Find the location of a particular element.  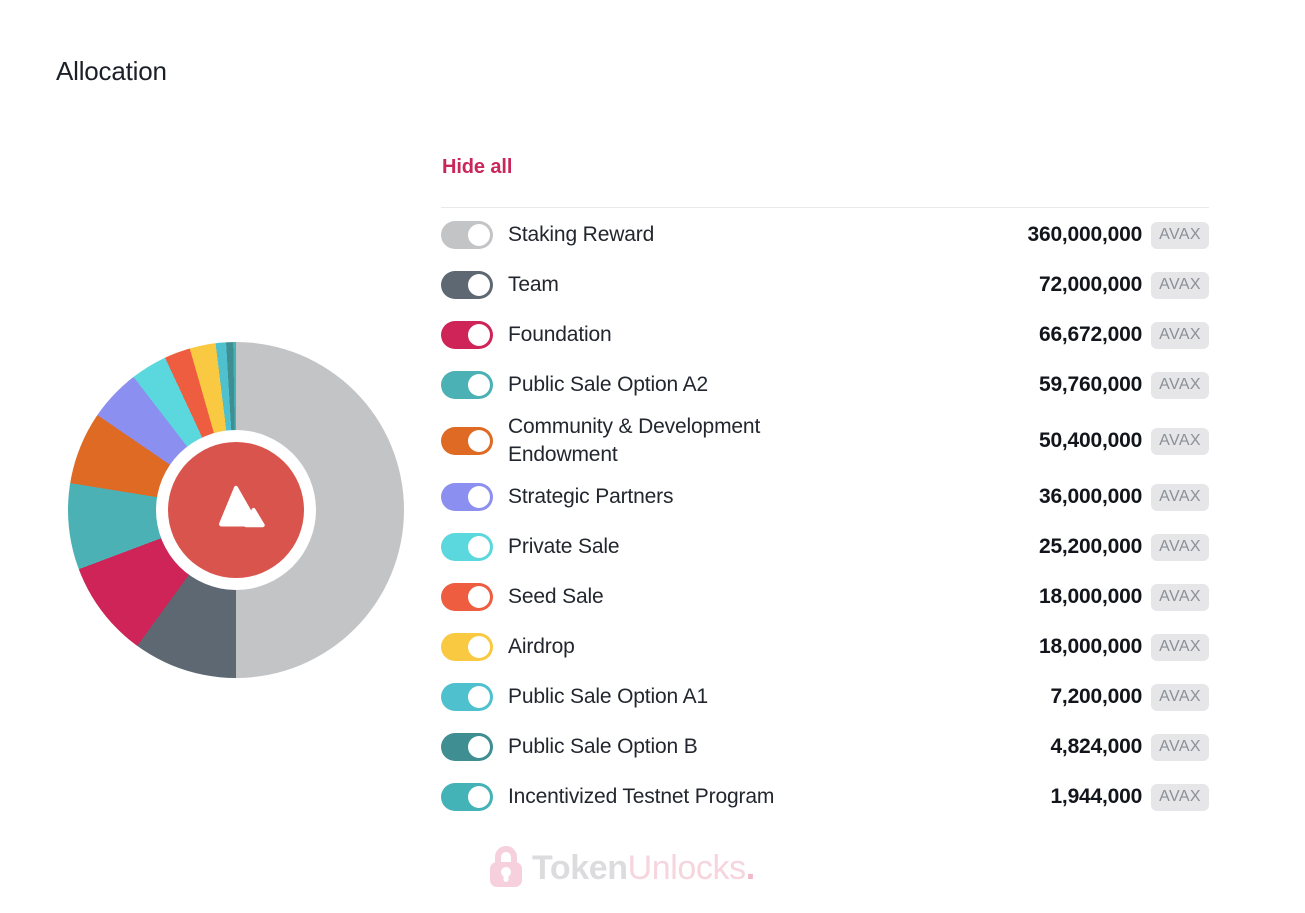

allocation-donut-chart is located at coordinates (236, 510).